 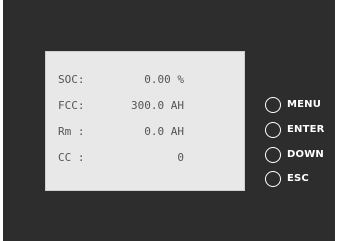 I want to click on down-button: DOWN, so click(x=300, y=156).